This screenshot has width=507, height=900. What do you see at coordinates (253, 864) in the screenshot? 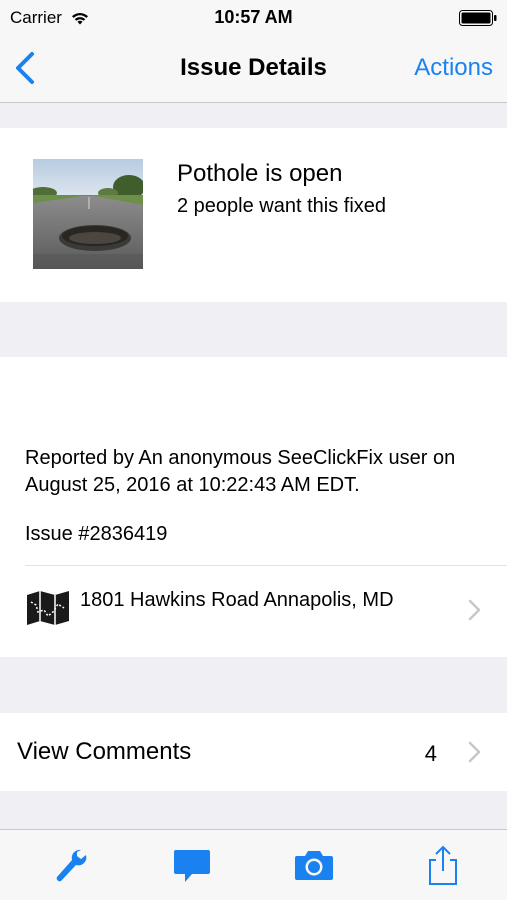
I see `tab-bar` at bounding box center [253, 864].